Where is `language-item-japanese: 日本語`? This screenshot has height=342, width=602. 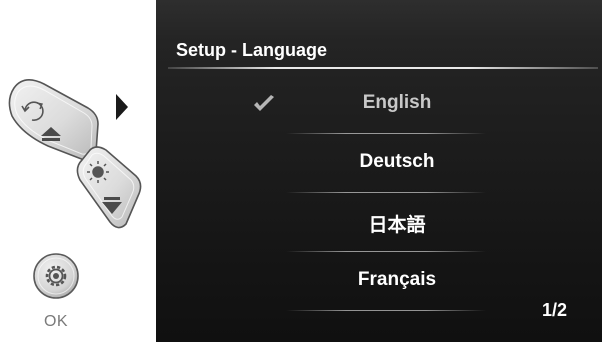
language-item-japanese: 日本語 is located at coordinates (422, 222).